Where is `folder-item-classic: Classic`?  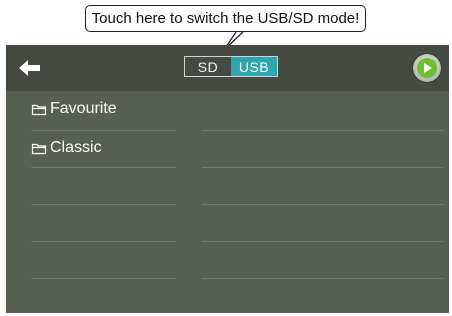 folder-item-classic: Classic is located at coordinates (66, 148).